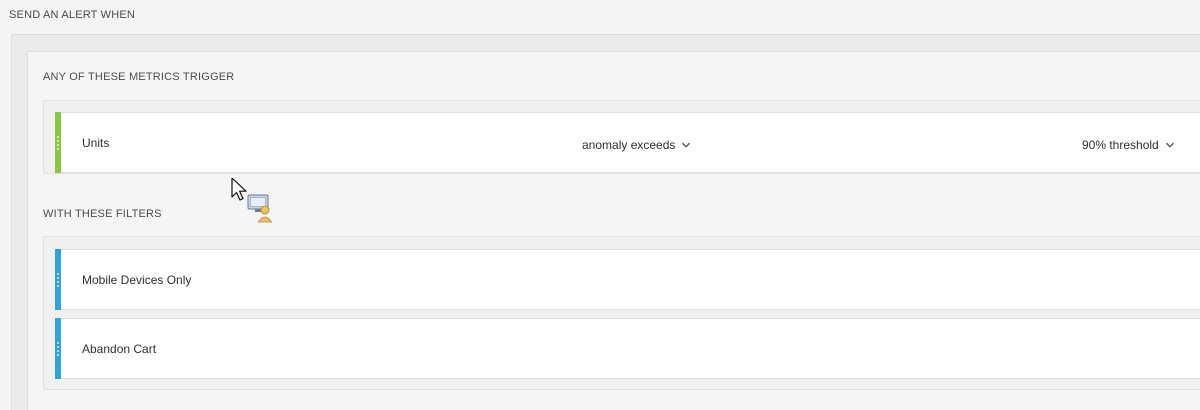 The height and width of the screenshot is (410, 1200). I want to click on metric-row-units: Units anomaly exceeds 90% threshold, so click(627, 142).